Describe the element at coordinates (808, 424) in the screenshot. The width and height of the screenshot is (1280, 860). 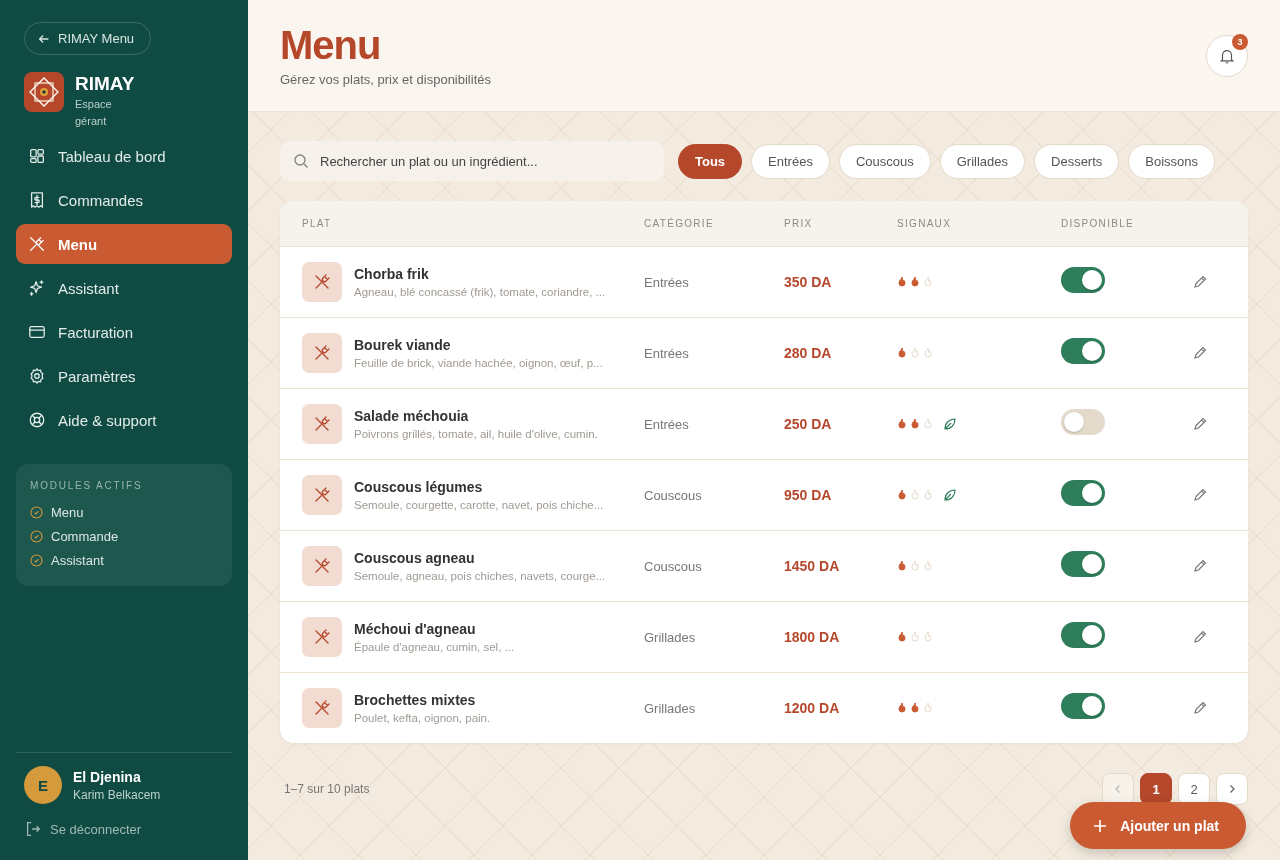
I see `price-text: 250 DA` at that location.